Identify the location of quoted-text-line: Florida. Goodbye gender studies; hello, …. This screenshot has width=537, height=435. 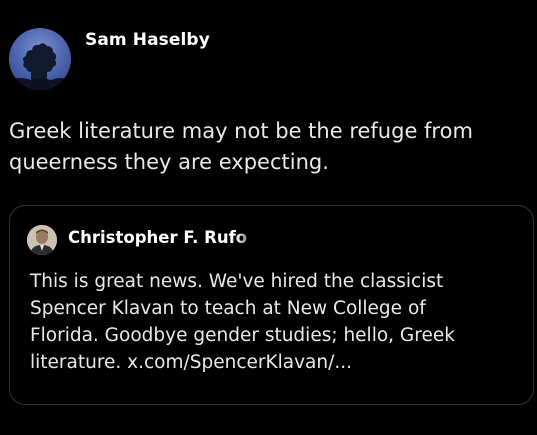
(242, 335).